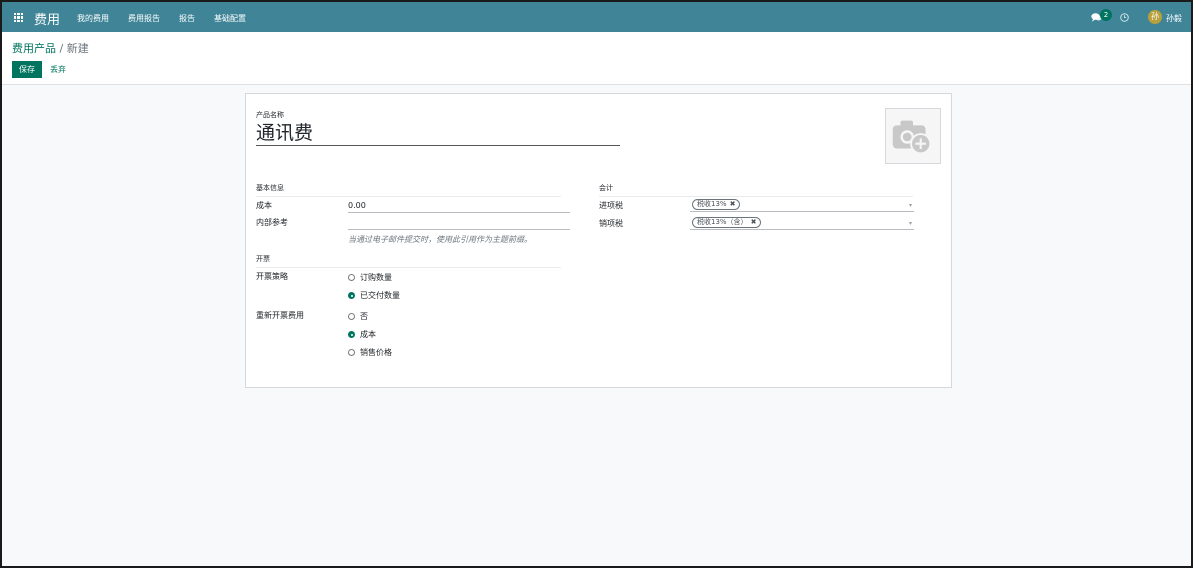  Describe the element at coordinates (611, 205) in the screenshot. I see `purchase-tax-label: 进项税` at that location.